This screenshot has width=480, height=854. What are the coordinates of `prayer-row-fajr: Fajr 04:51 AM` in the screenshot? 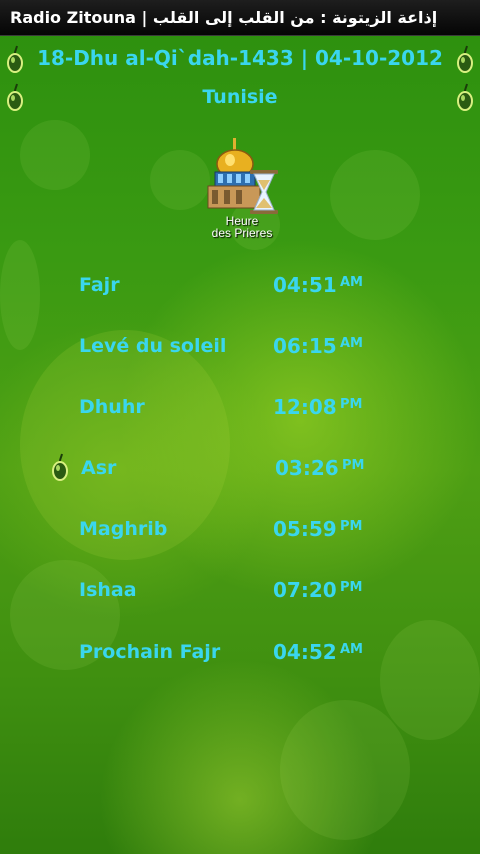 It's located at (240, 285).